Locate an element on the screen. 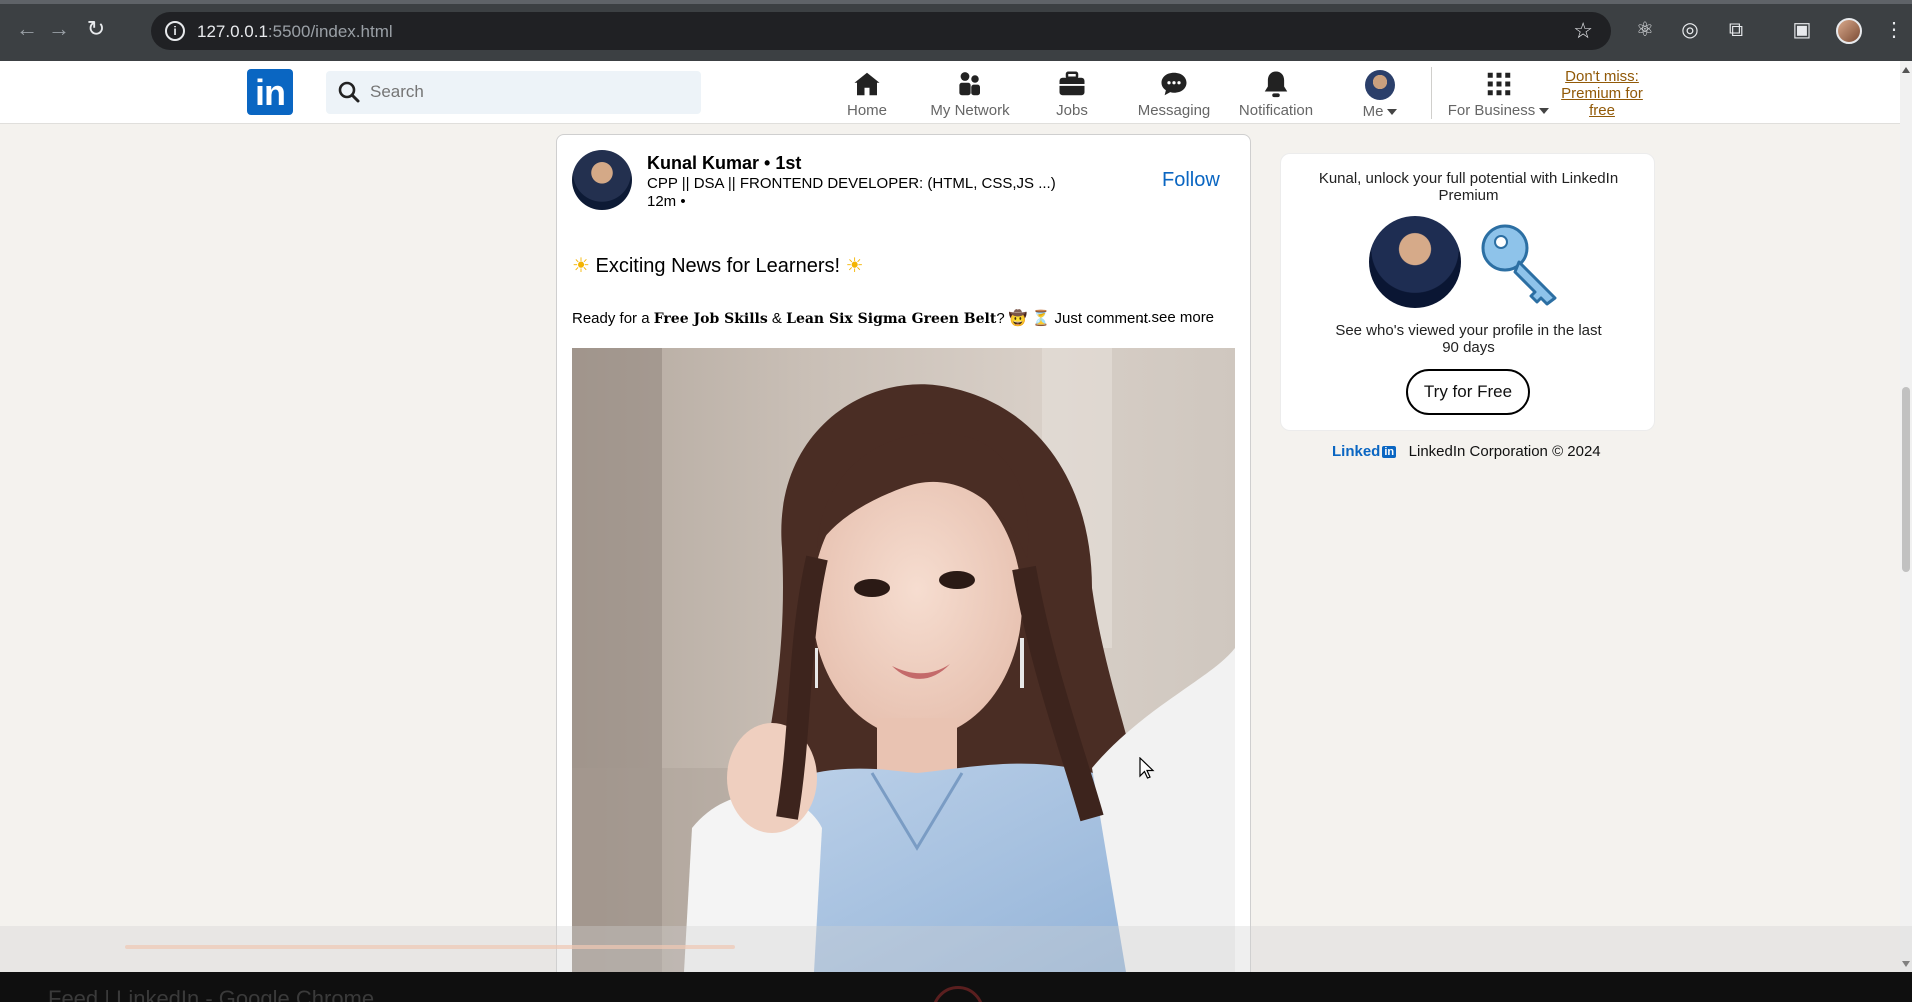  linkedin-logo: in is located at coordinates (270, 92).